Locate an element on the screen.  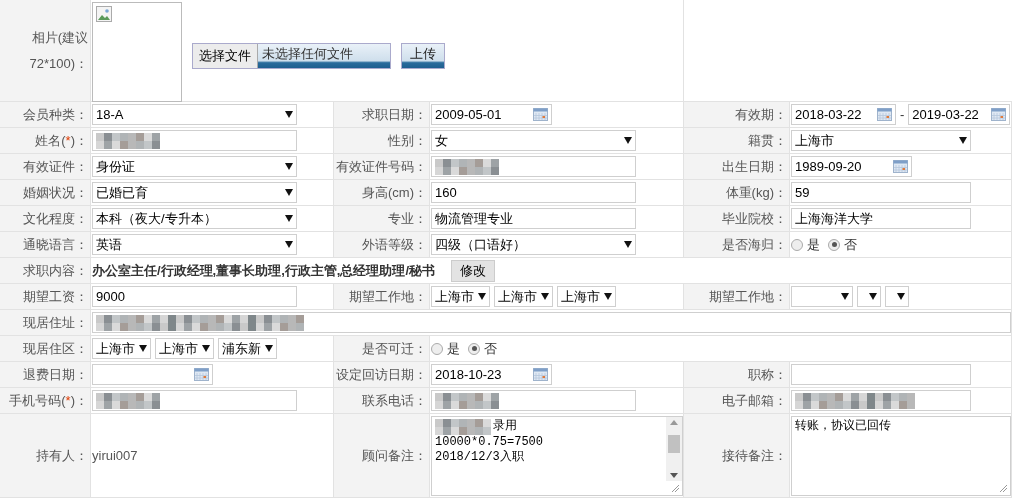
field-label: 专业： is located at coordinates (382, 219).